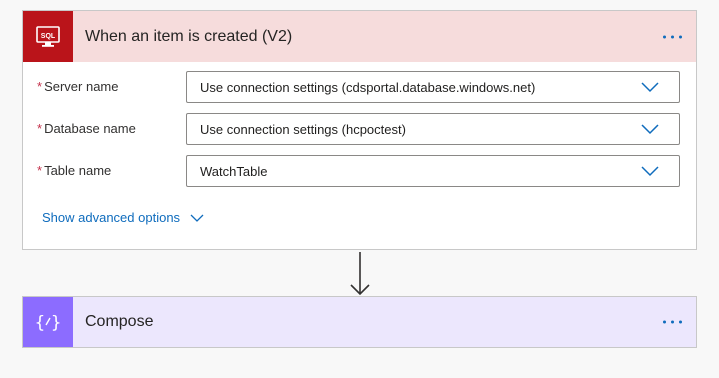 Image resolution: width=719 pixels, height=378 pixels. I want to click on compose-title: Compose, so click(119, 321).